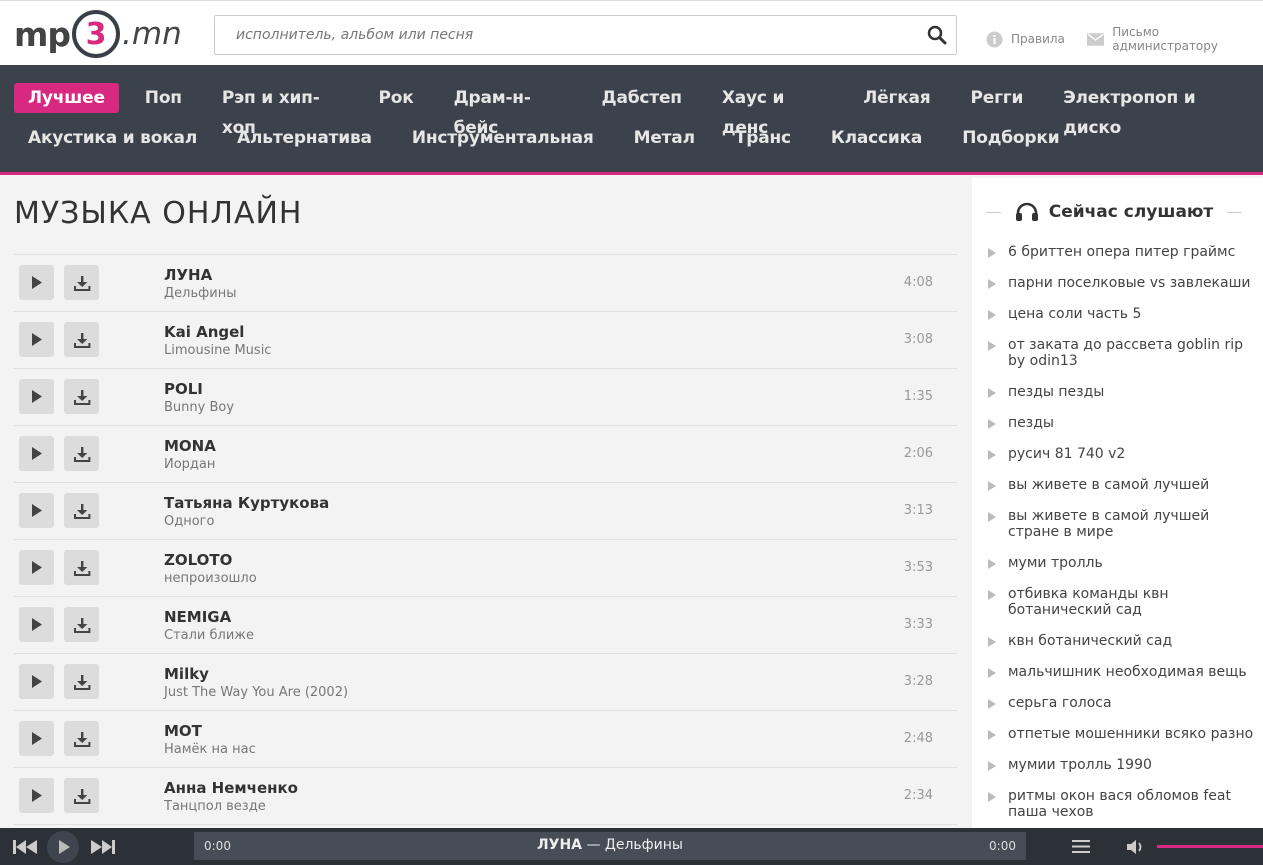  I want to click on nav-item-house: Хаус и денс, so click(772, 110).